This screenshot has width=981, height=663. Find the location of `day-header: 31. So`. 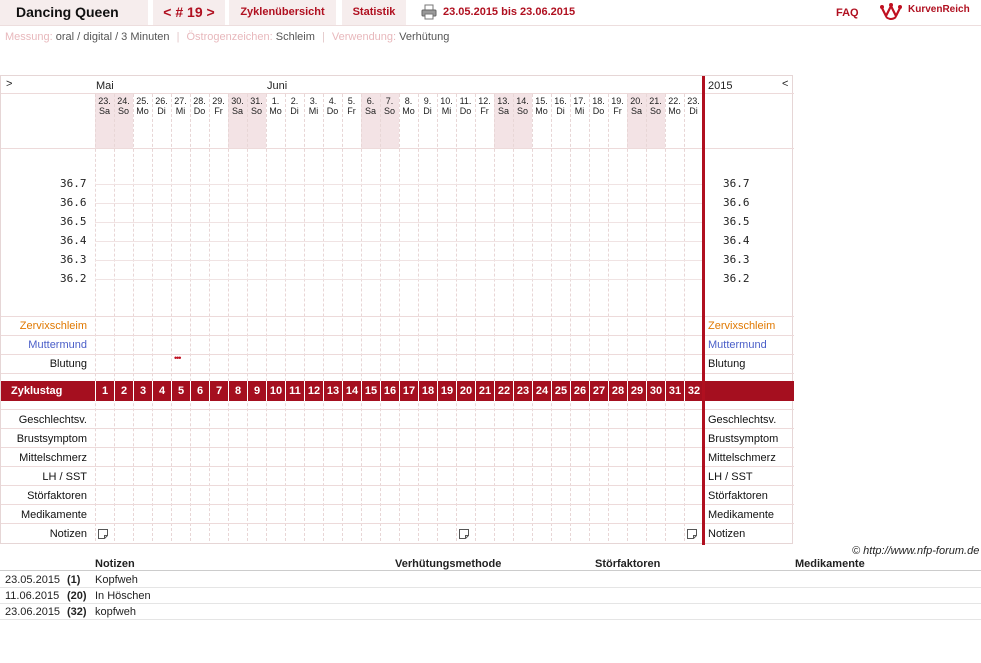

day-header: 31. So is located at coordinates (256, 106).